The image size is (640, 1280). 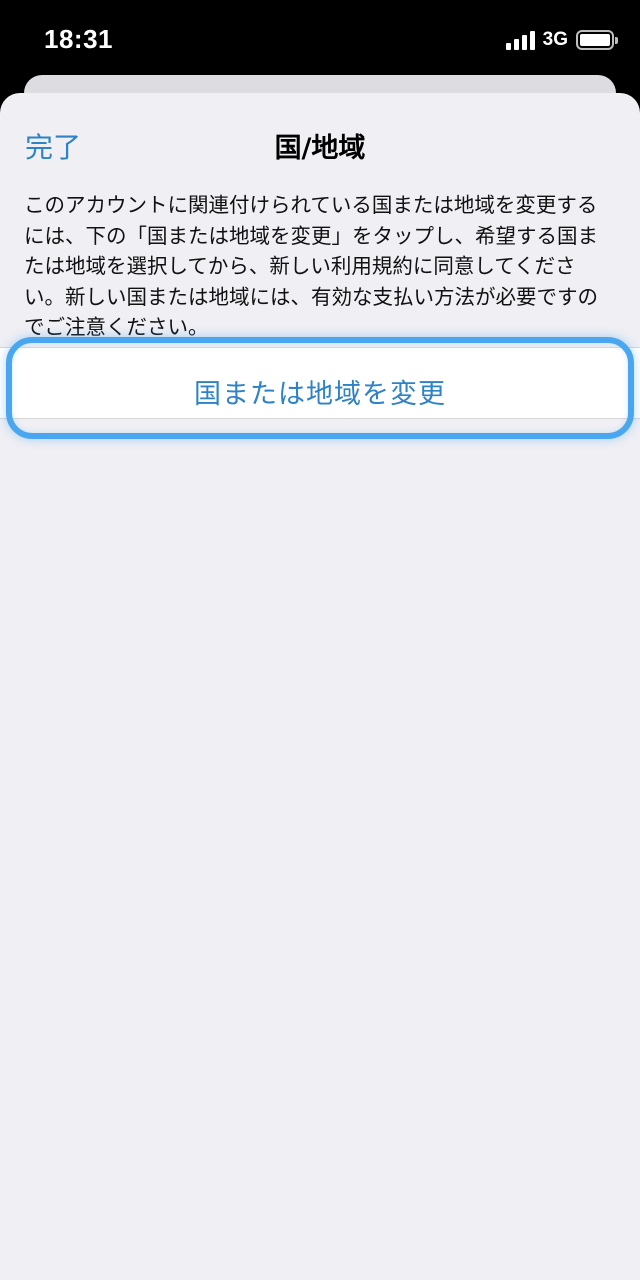 What do you see at coordinates (597, 40) in the screenshot?
I see `battery-icon` at bounding box center [597, 40].